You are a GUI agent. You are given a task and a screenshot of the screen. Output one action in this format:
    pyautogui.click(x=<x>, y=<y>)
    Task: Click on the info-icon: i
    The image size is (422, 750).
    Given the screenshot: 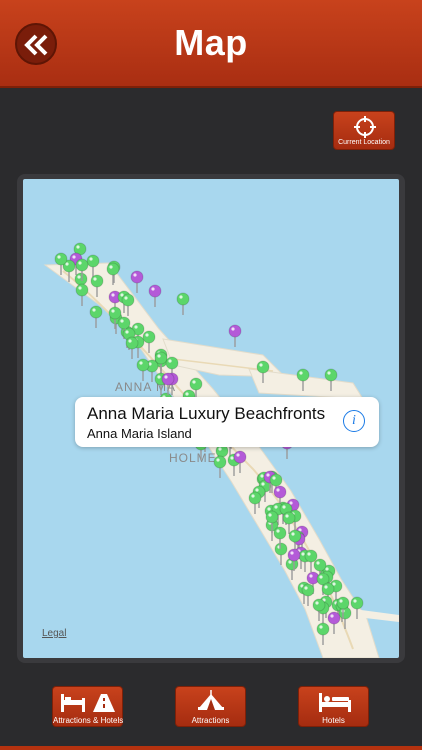 What is the action you would take?
    pyautogui.click(x=354, y=421)
    